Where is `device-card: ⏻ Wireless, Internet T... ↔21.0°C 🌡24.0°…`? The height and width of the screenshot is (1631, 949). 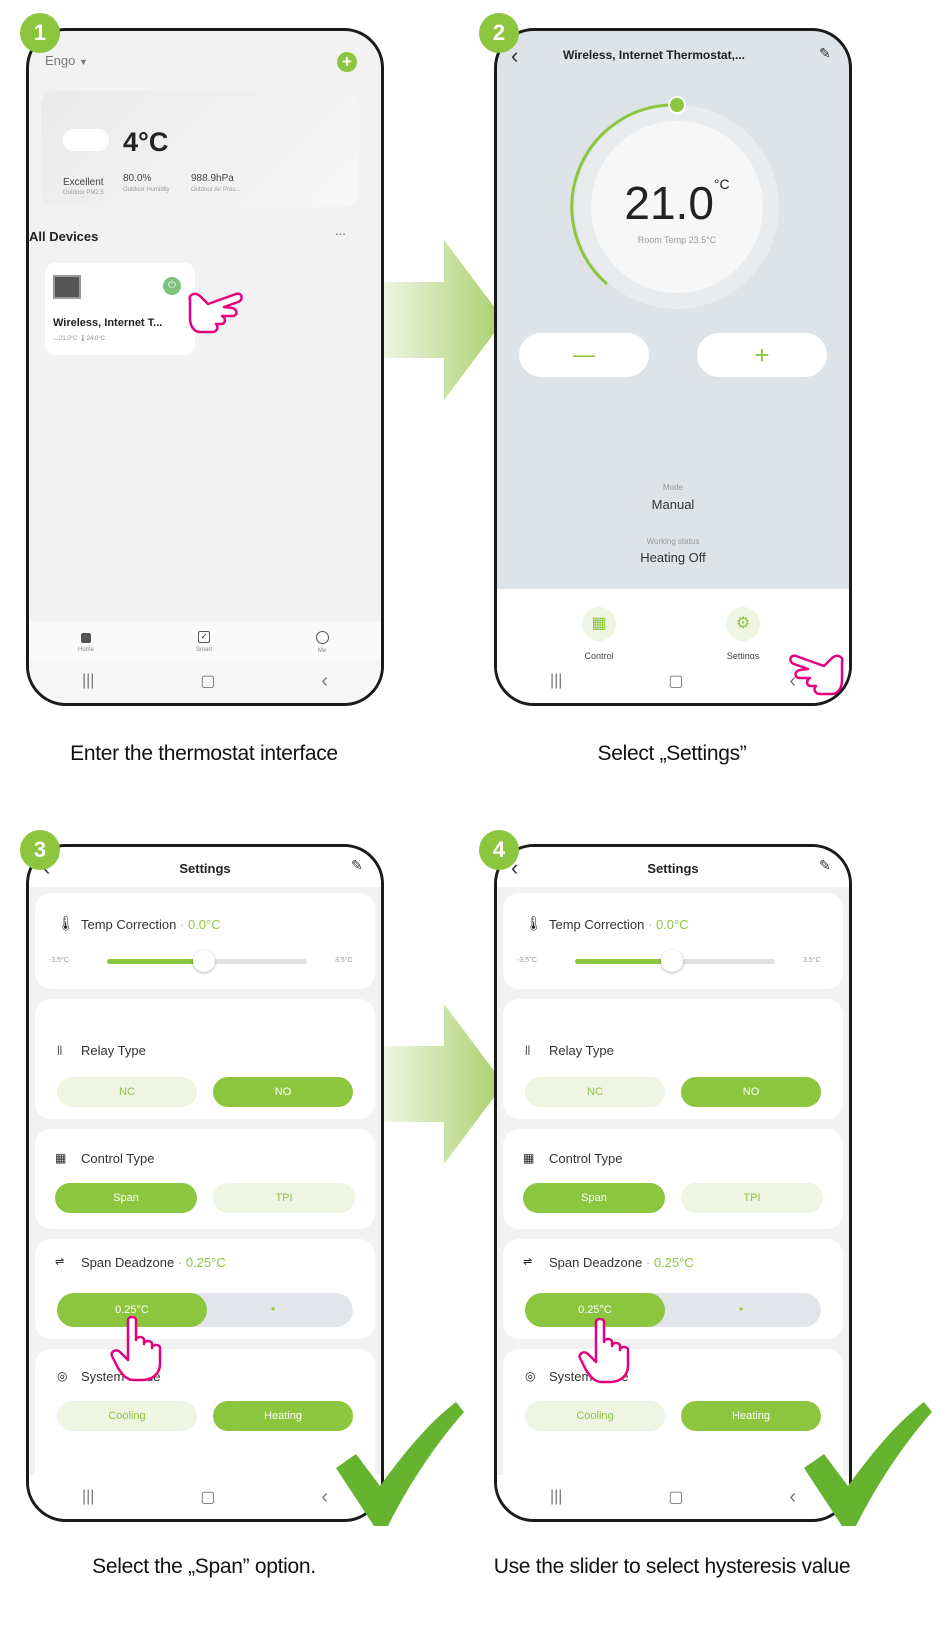 device-card: ⏻ Wireless, Internet T... ↔21.0°C 🌡24.0°… is located at coordinates (120, 309).